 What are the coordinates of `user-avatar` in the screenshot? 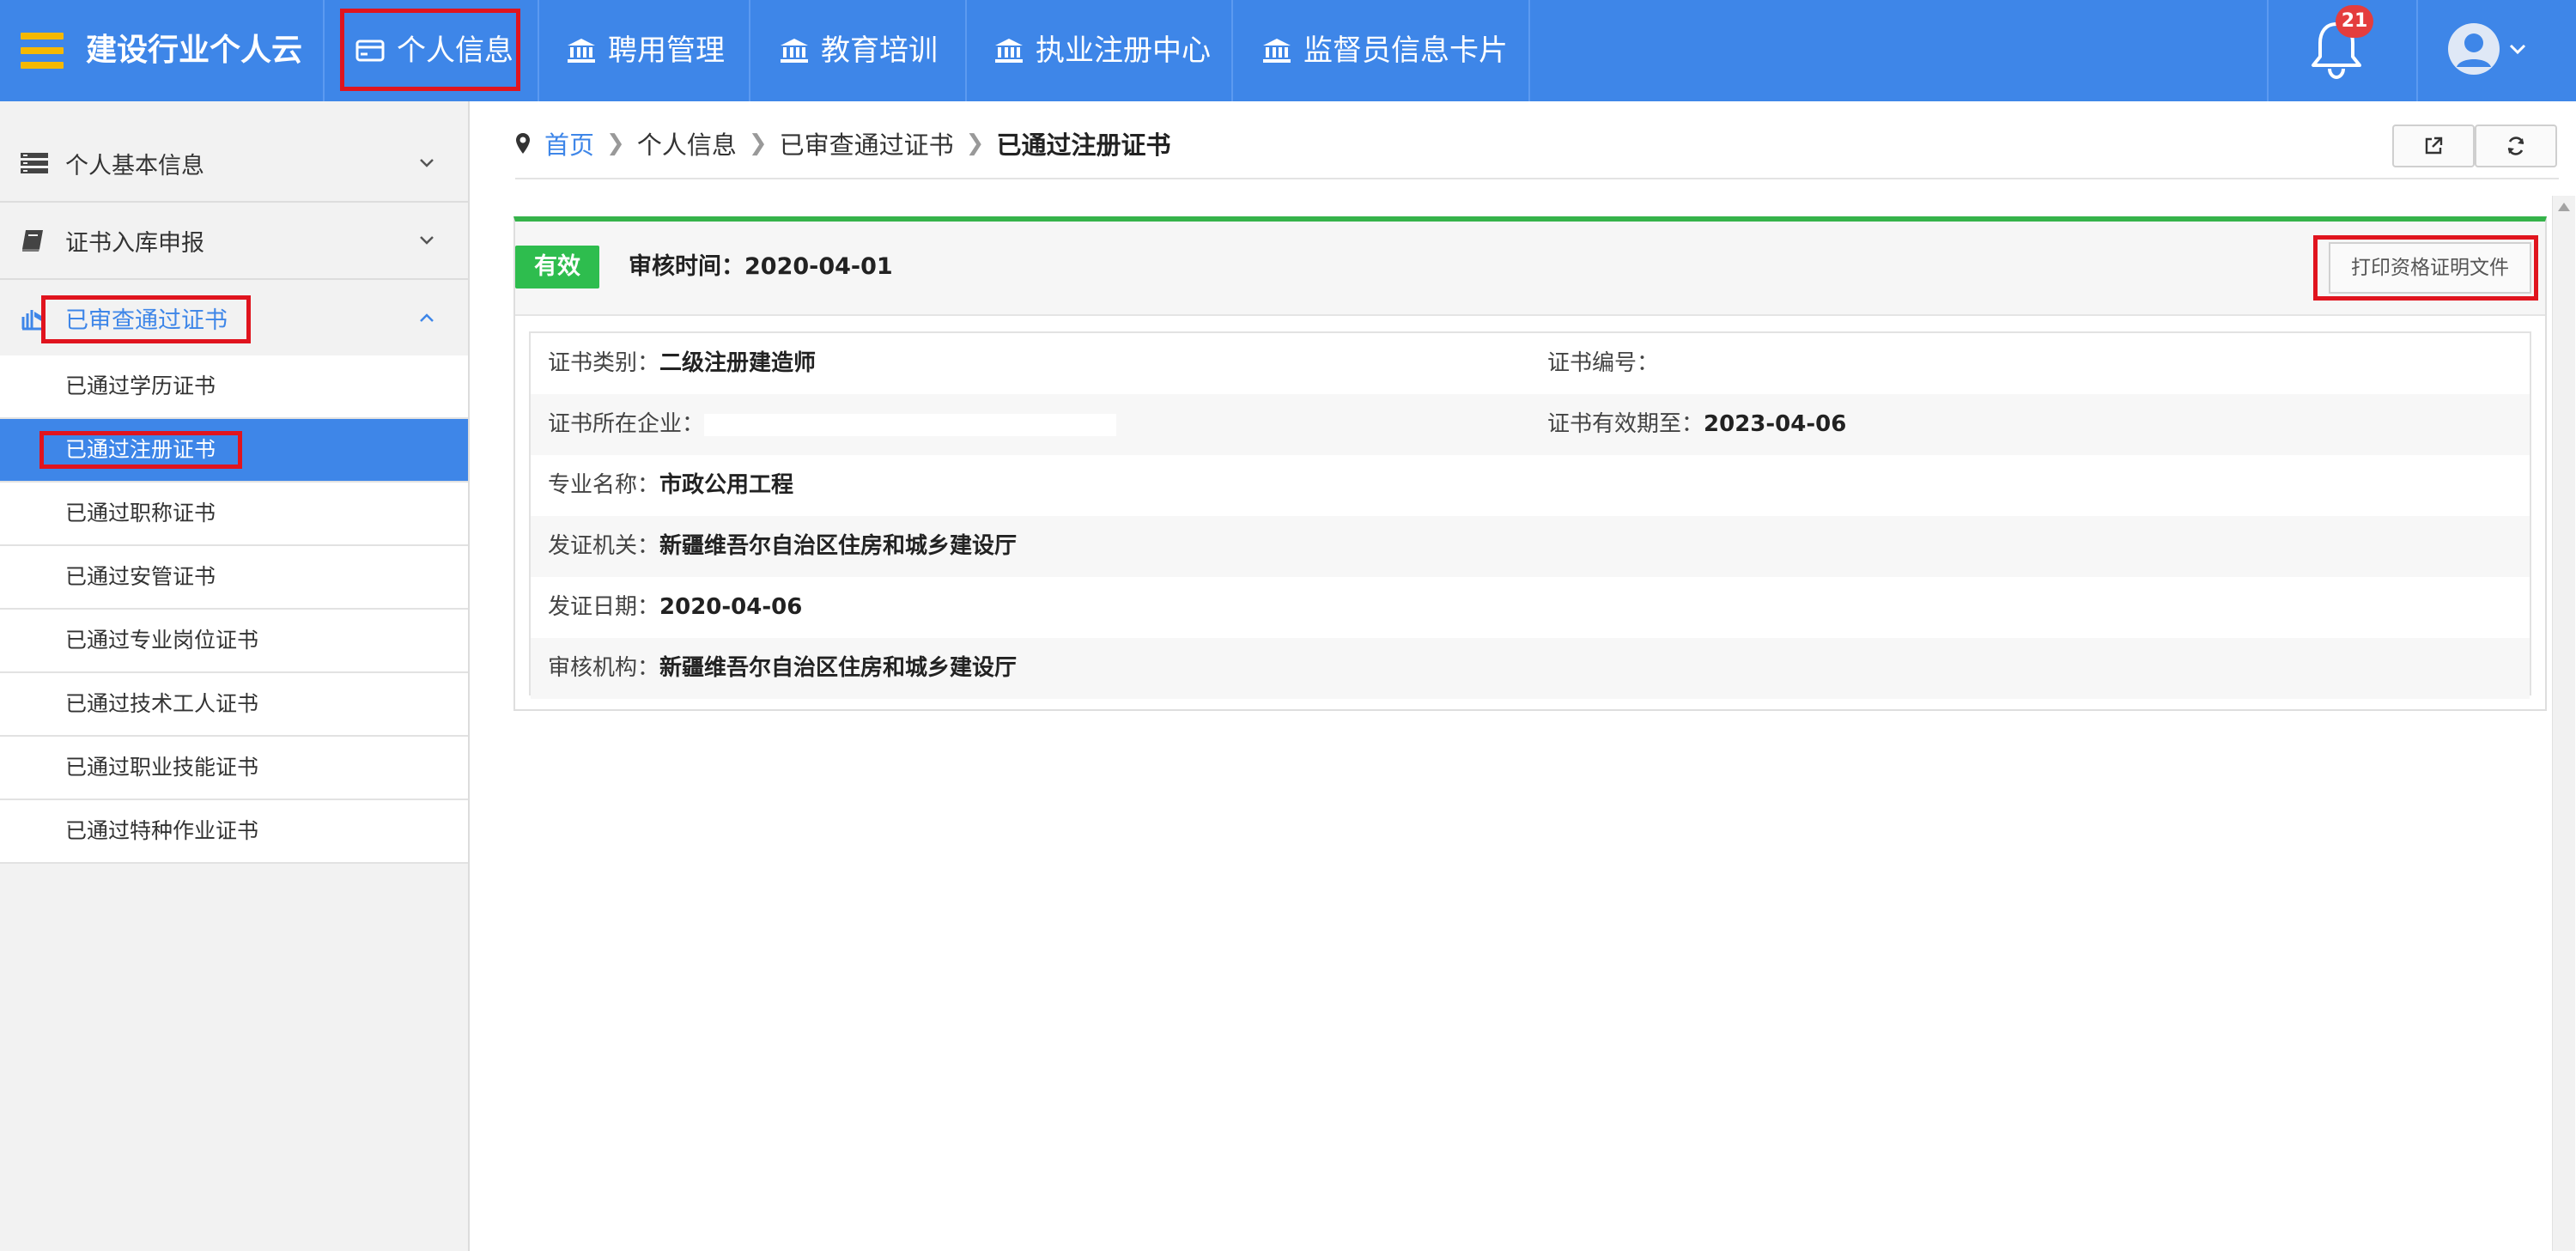 It's located at (2473, 49).